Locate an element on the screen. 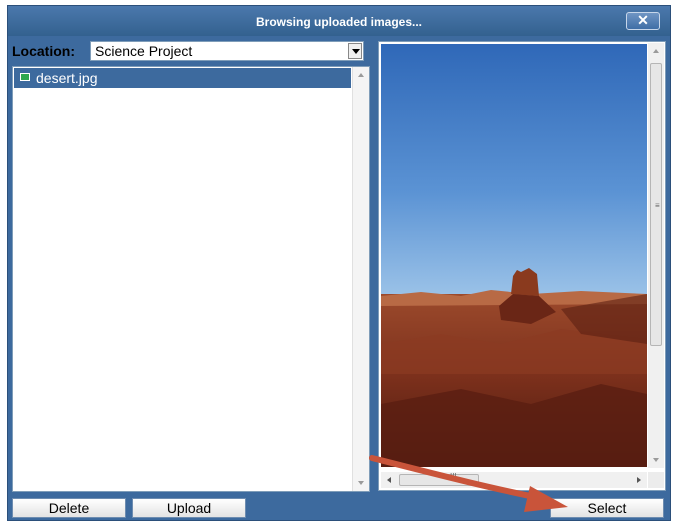 The width and height of the screenshot is (680, 524). scroll-left-icon is located at coordinates (389, 480).